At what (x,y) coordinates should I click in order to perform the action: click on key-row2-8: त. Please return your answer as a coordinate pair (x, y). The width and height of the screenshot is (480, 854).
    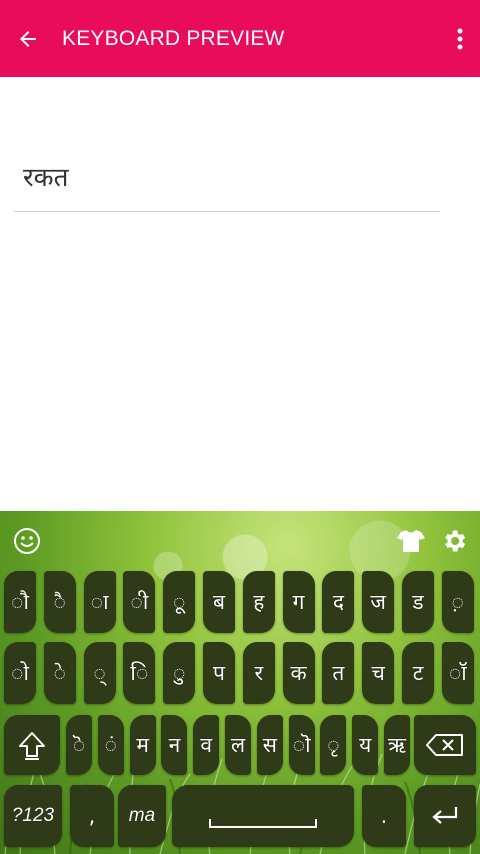
    Looking at the image, I should click on (338, 673).